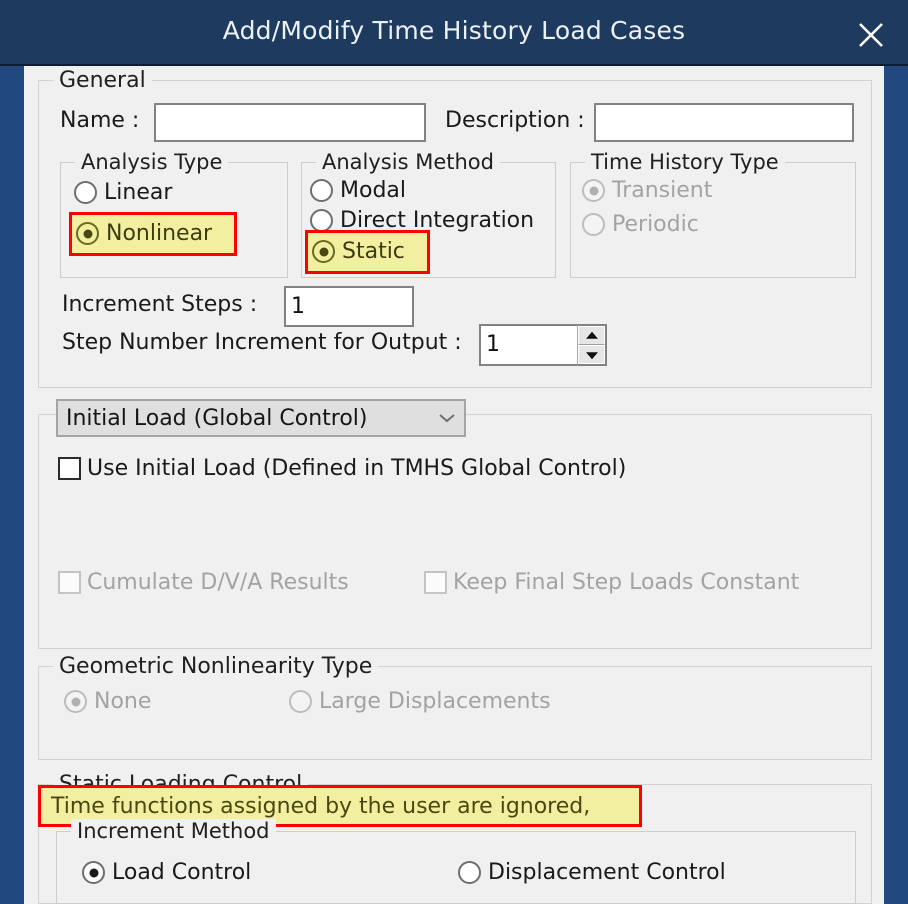 The height and width of the screenshot is (904, 908). I want to click on radio-modal: Modal, so click(358, 190).